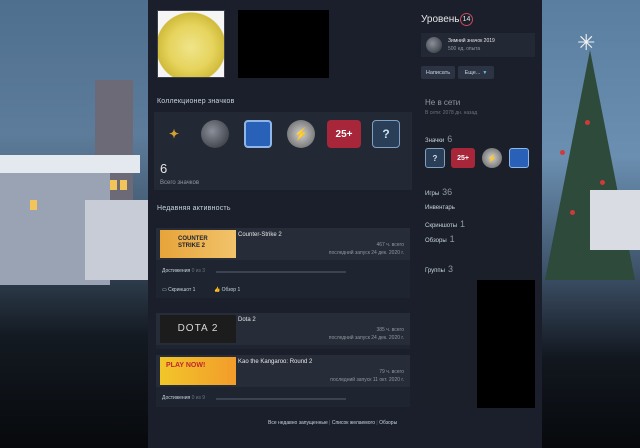  Describe the element at coordinates (434, 45) in the screenshot. I see `ornament-icon` at that location.